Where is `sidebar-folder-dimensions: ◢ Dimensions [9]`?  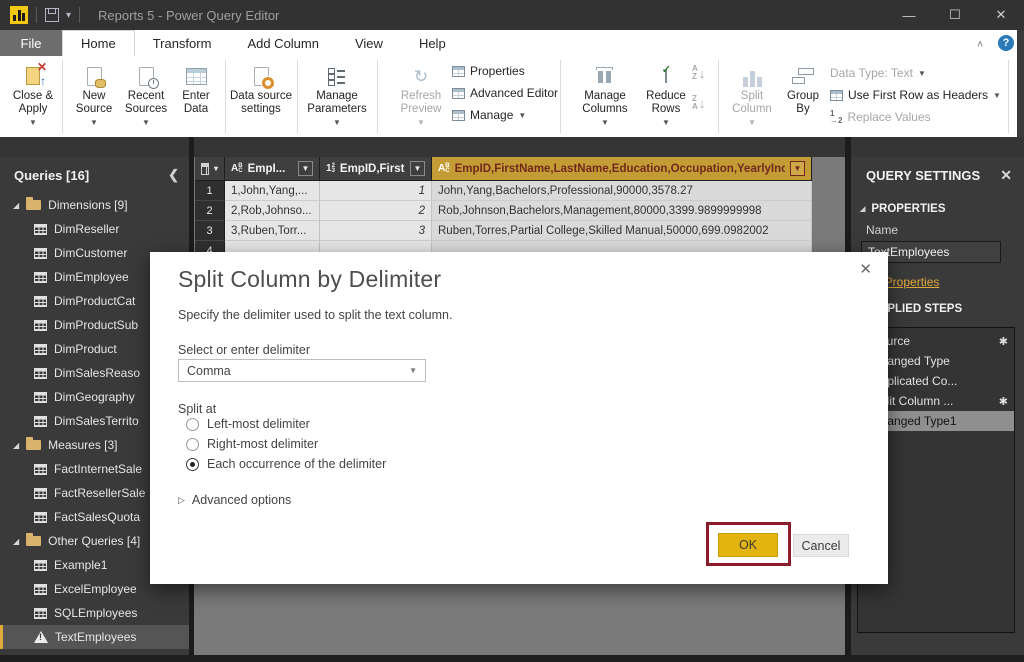
sidebar-folder-dimensions: ◢ Dimensions [9] is located at coordinates (94, 205).